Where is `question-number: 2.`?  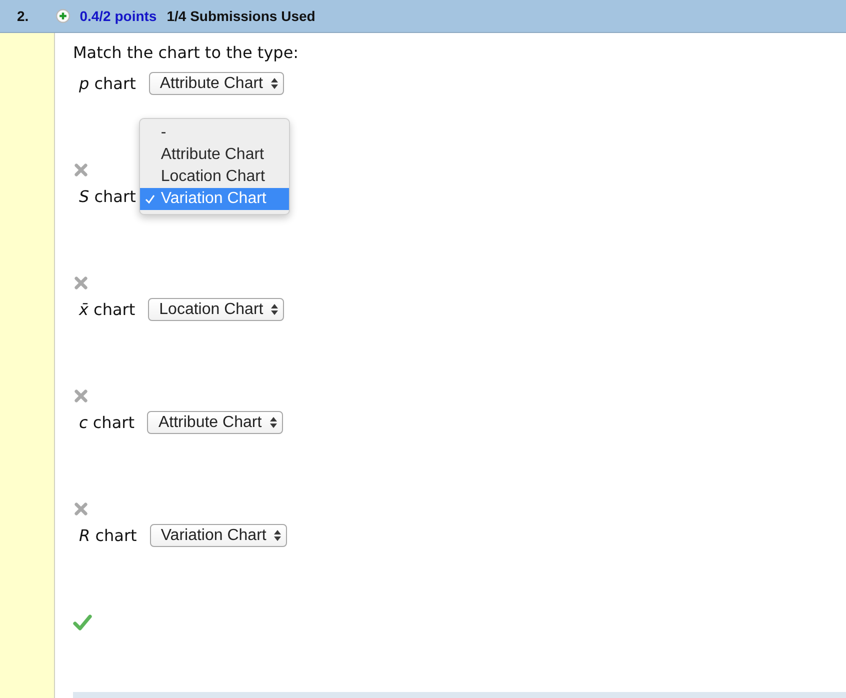 question-number: 2. is located at coordinates (23, 16).